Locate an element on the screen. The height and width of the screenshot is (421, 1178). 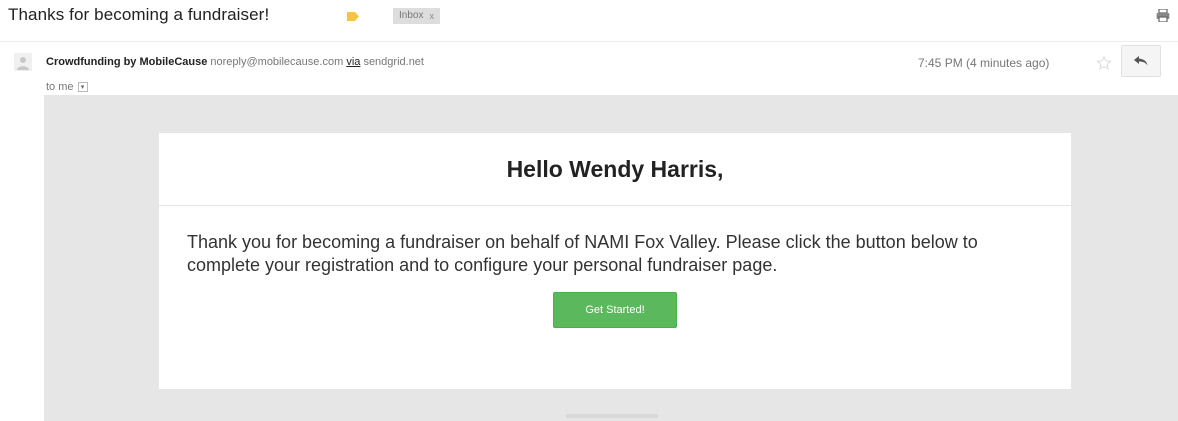
via-link: via is located at coordinates (353, 62).